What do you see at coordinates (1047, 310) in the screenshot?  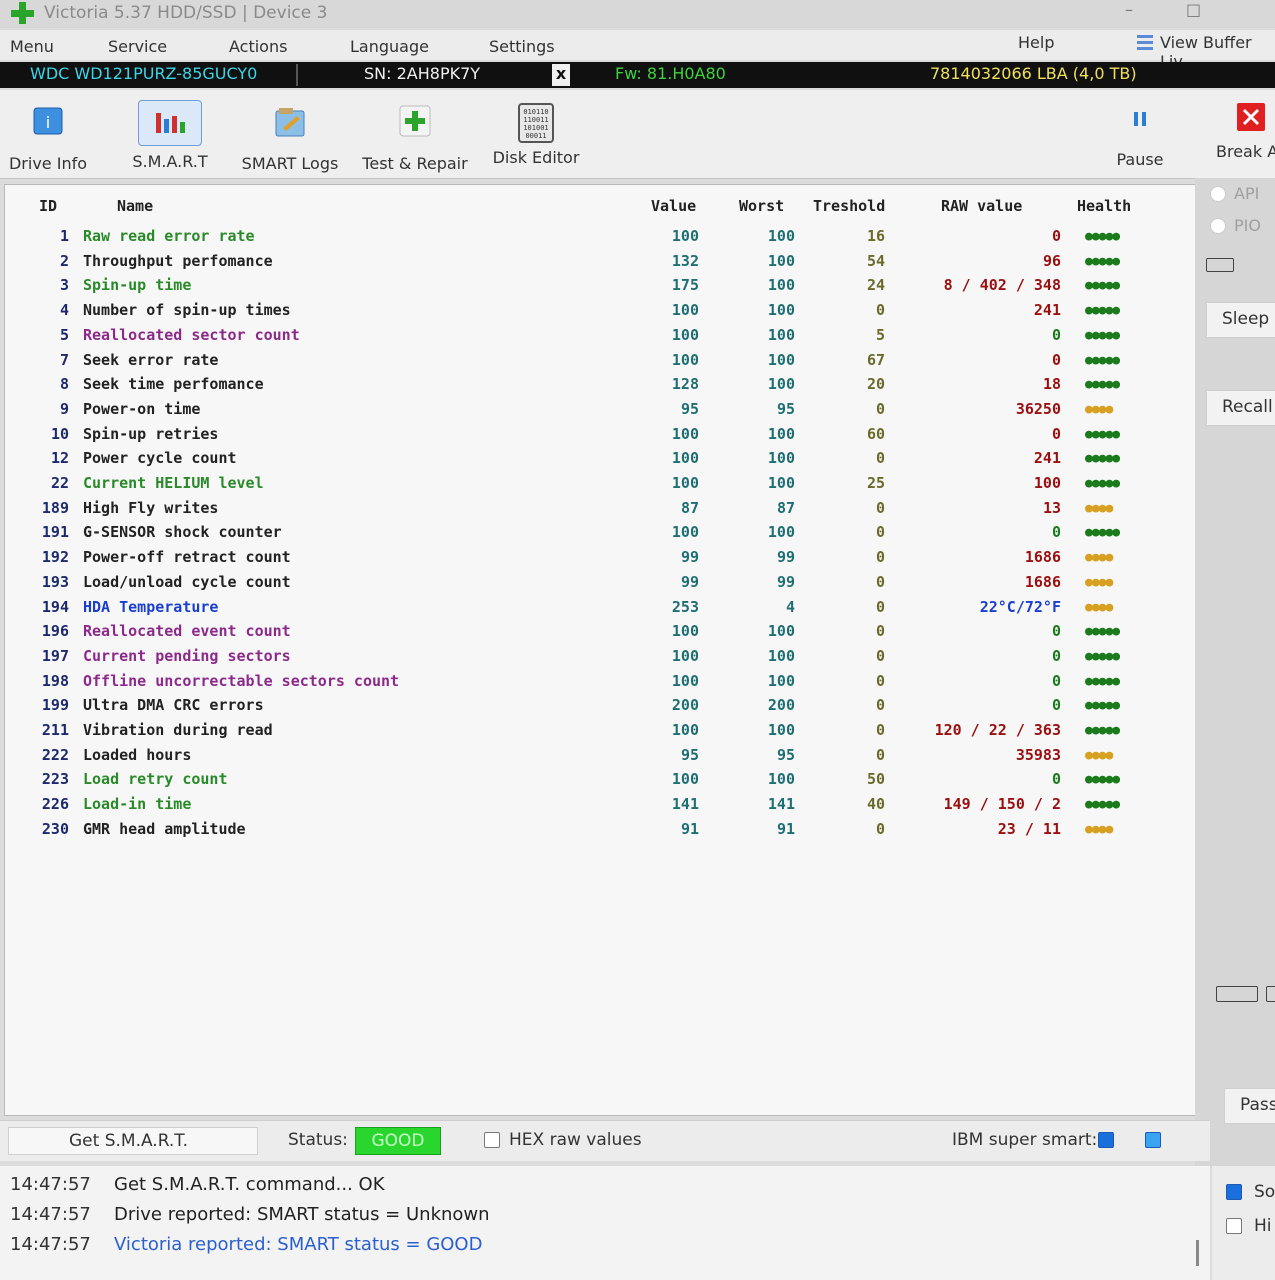 I see `row-raw-value: 241` at bounding box center [1047, 310].